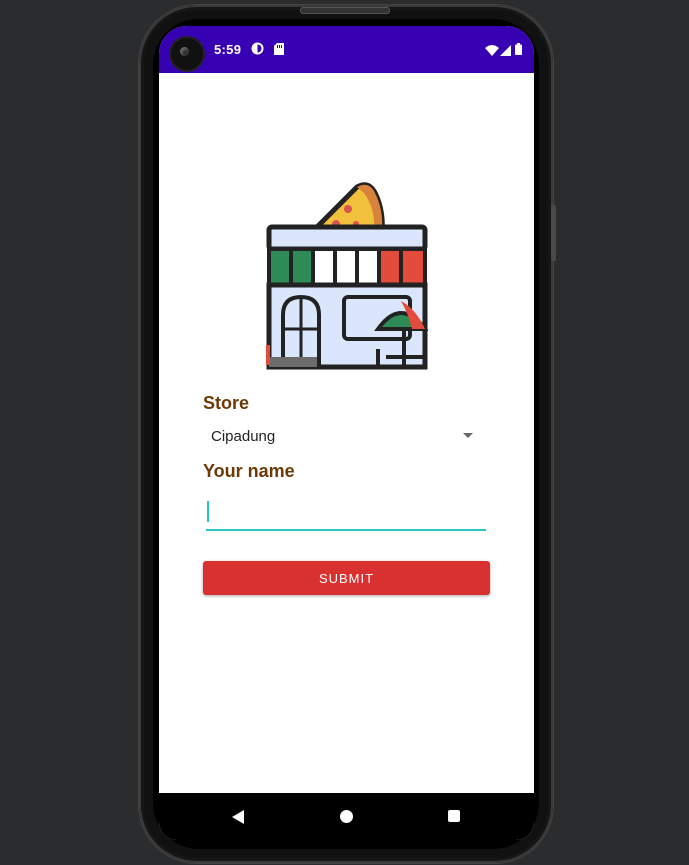 This screenshot has height=865, width=689. Describe the element at coordinates (345, 10) in the screenshot. I see `speaker-grille` at that location.